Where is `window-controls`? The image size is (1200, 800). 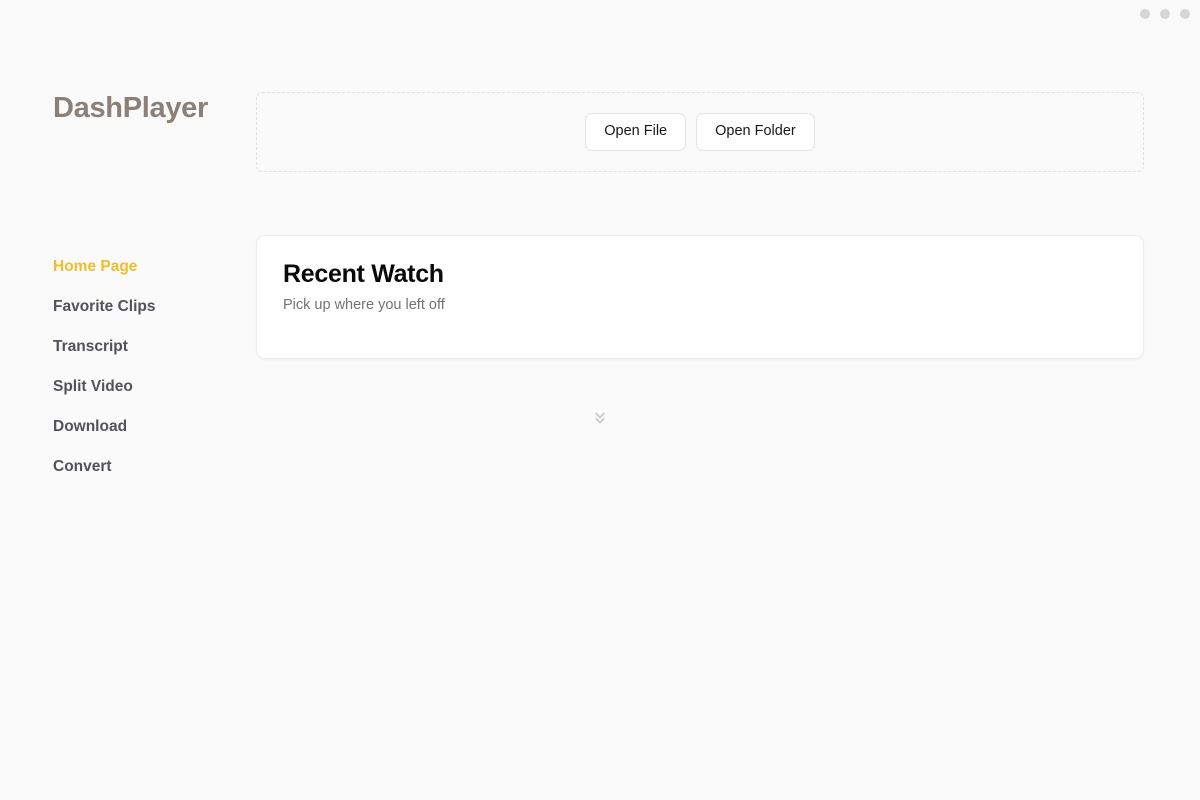 window-controls is located at coordinates (1165, 14).